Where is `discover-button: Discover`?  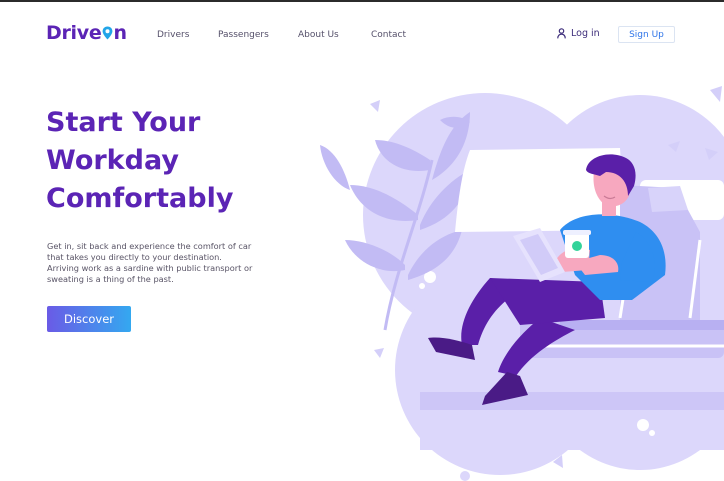
discover-button: Discover is located at coordinates (89, 319).